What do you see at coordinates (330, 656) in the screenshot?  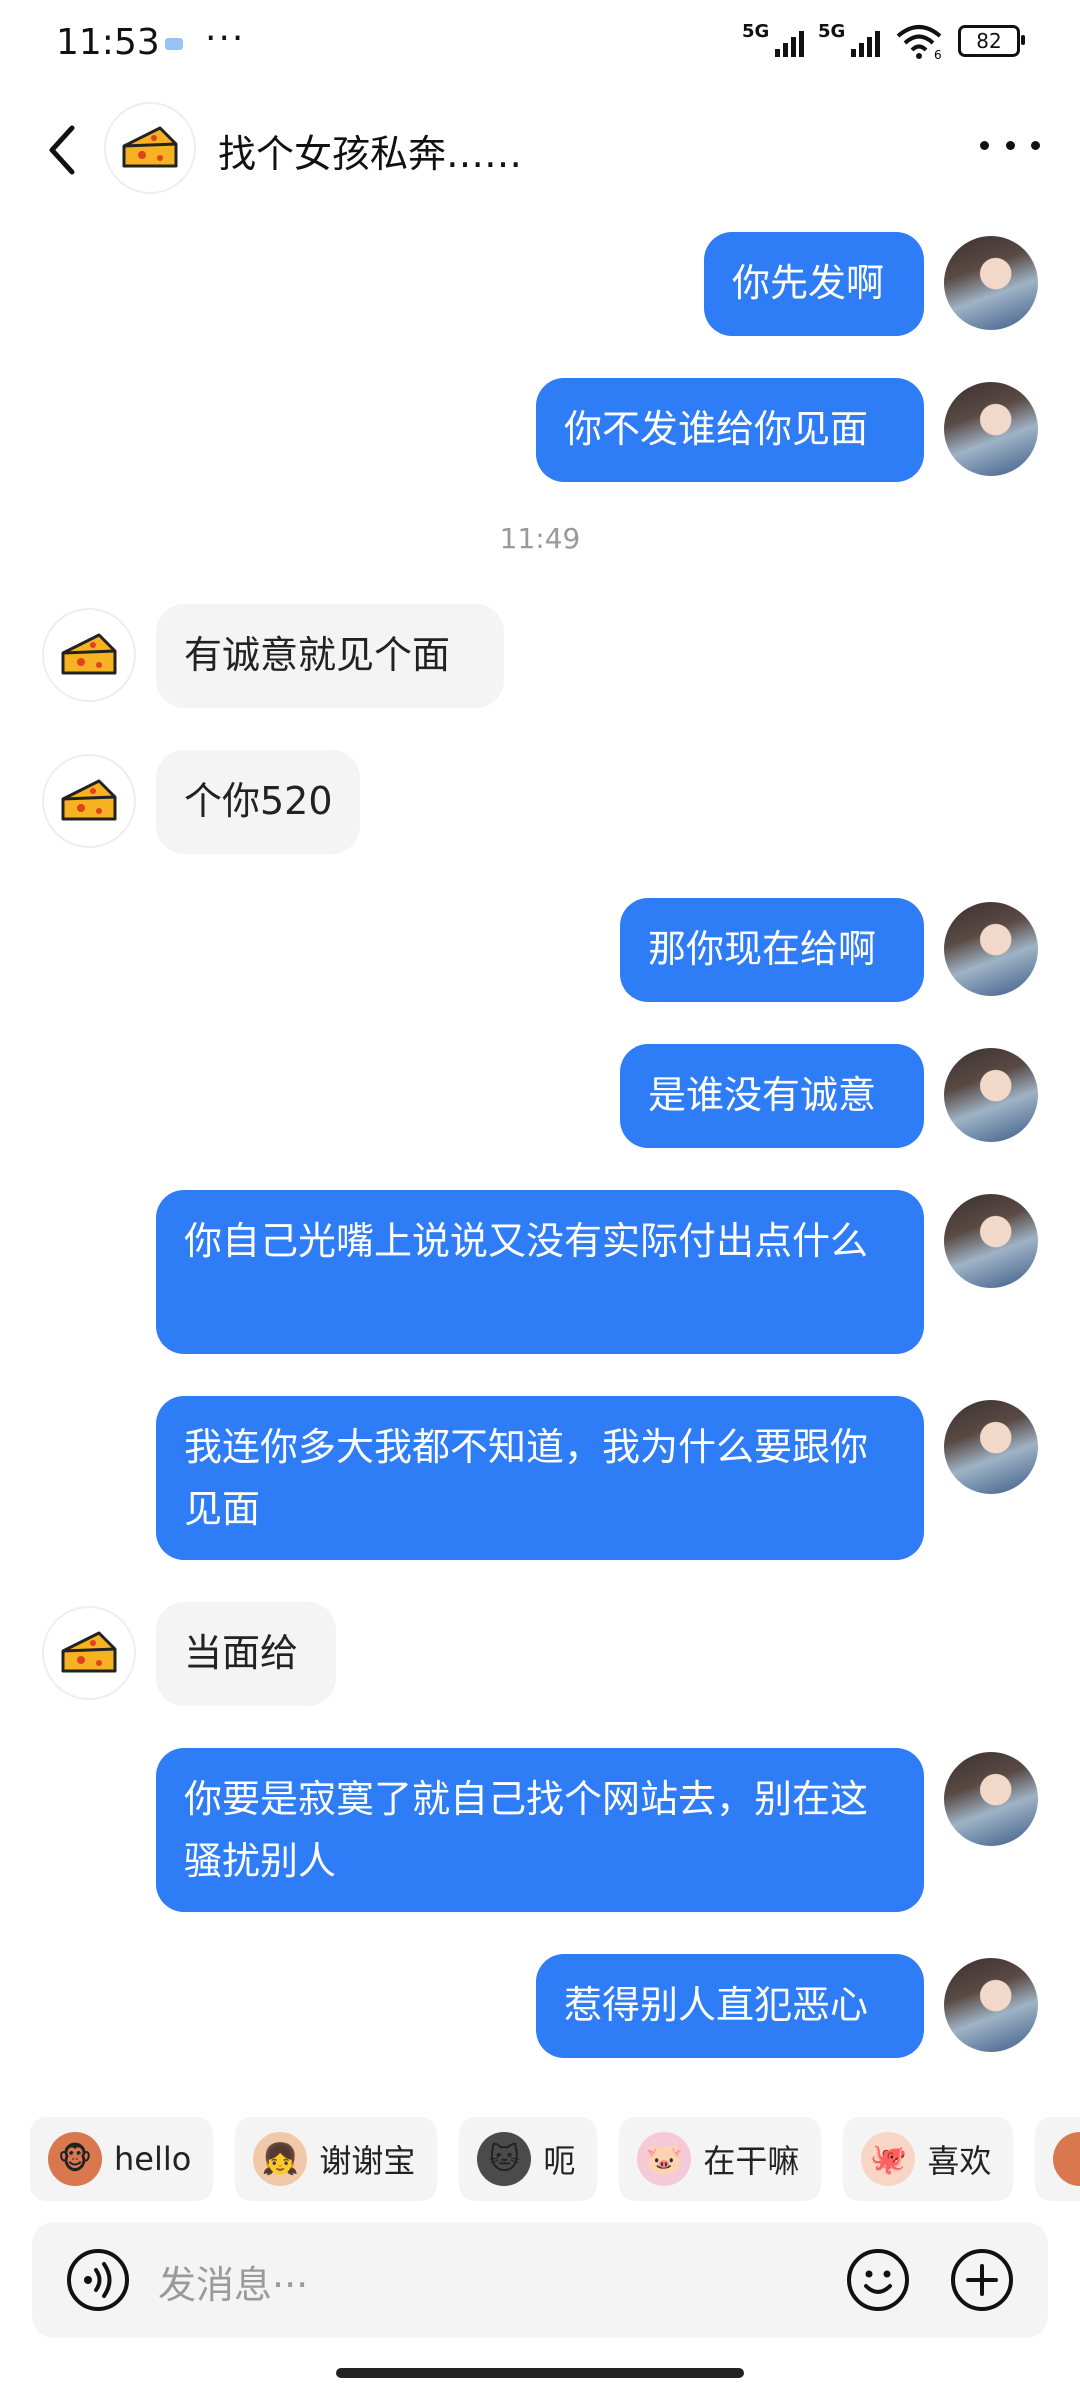 I see `message-bubble-incoming: 有诚意就见个面` at bounding box center [330, 656].